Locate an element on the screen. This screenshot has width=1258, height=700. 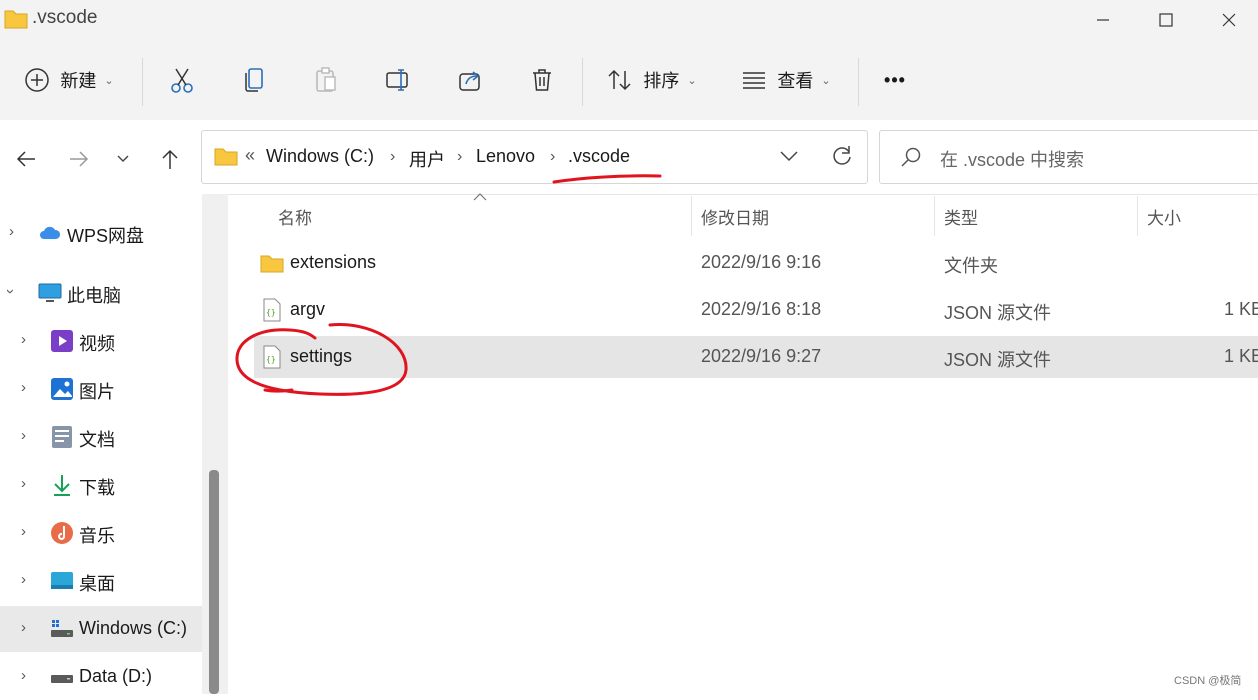
arrow-up-icon is located at coordinates (170, 159).